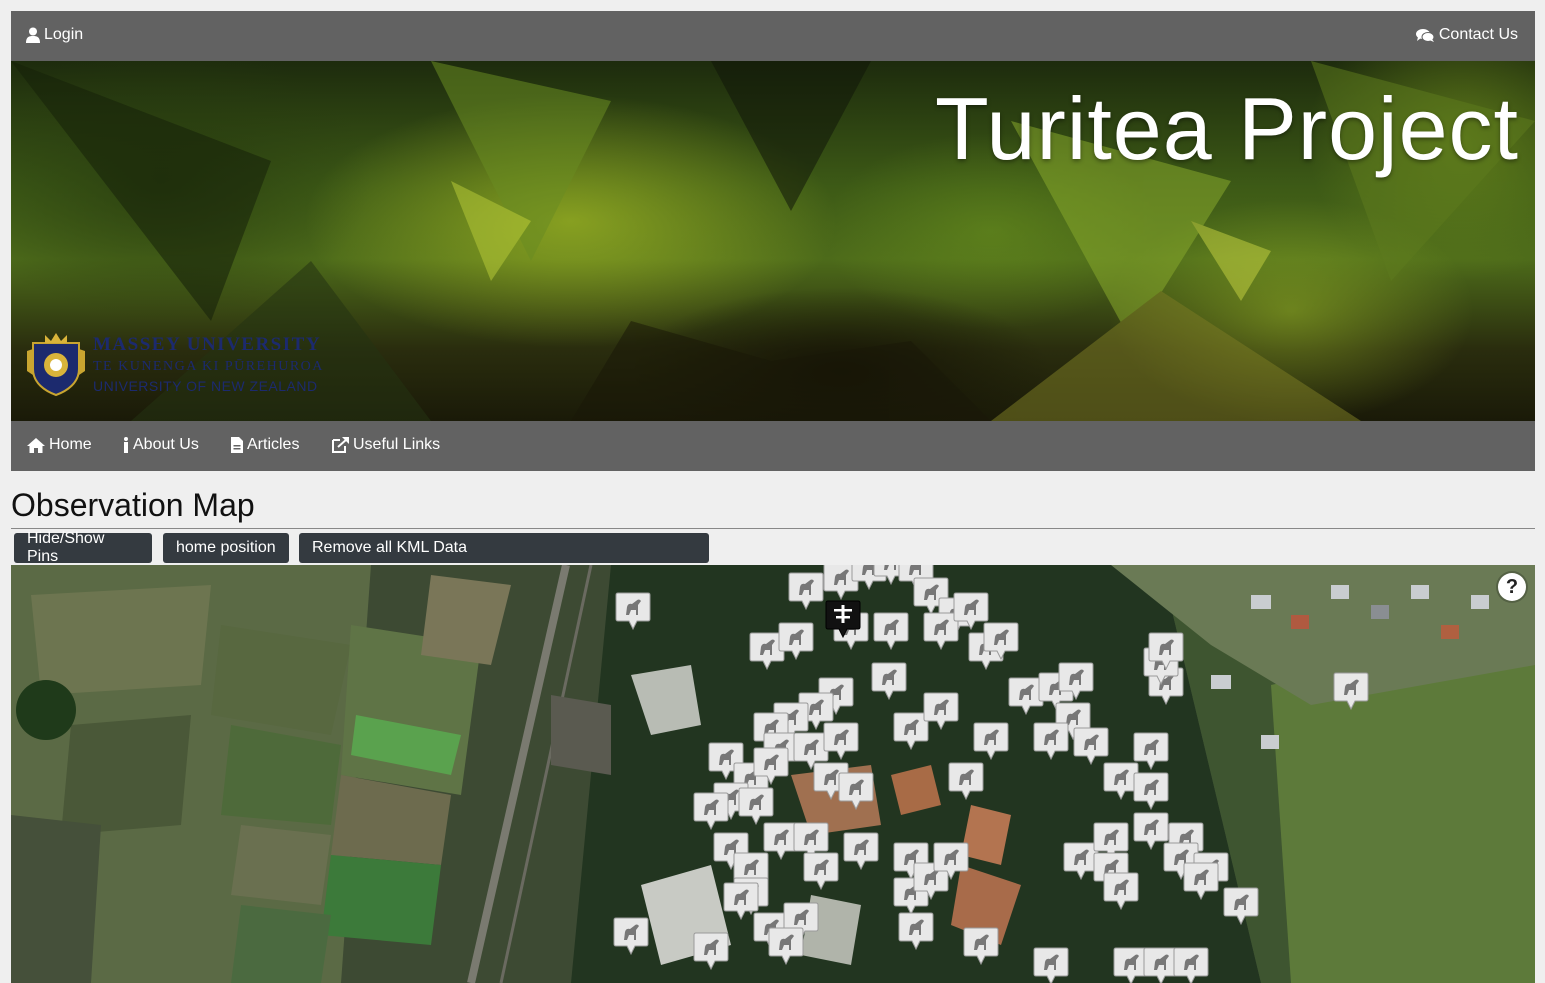 This screenshot has width=1545, height=983. What do you see at coordinates (237, 445) in the screenshot?
I see `file-icon` at bounding box center [237, 445].